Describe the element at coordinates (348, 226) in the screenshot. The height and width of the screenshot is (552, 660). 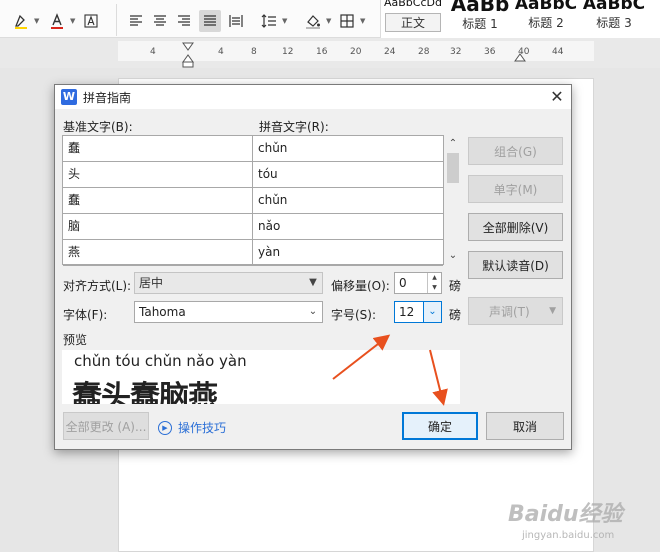
I see `pinyin-text-cell: nǎo` at that location.